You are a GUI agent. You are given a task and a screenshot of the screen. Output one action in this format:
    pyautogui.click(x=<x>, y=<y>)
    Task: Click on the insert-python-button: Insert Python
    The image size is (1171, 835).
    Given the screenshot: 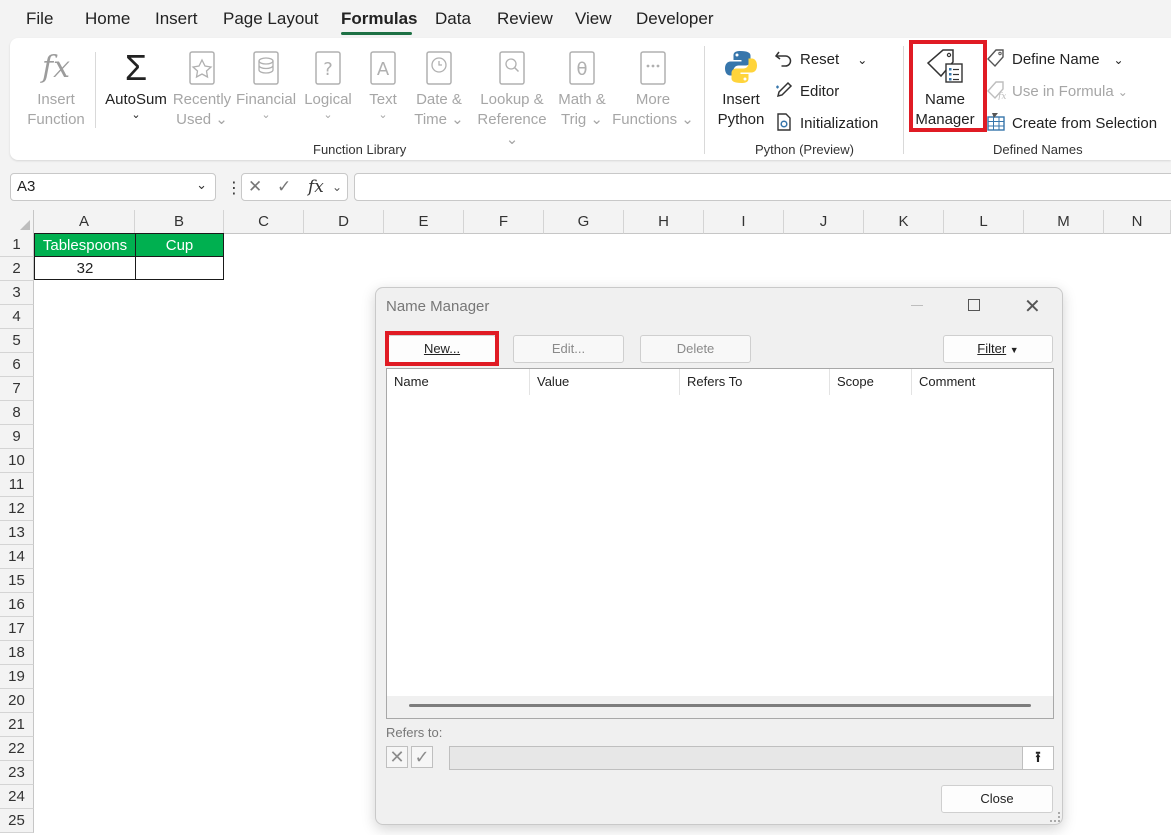 What is the action you would take?
    pyautogui.click(x=741, y=89)
    